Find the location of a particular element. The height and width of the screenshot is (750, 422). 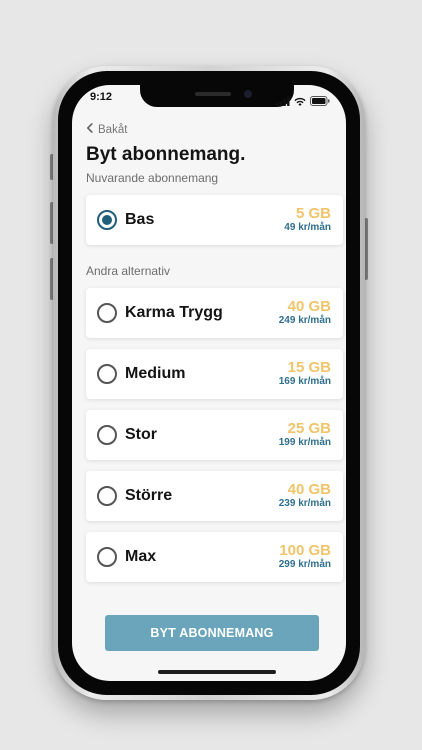

wifi-icon is located at coordinates (300, 102).